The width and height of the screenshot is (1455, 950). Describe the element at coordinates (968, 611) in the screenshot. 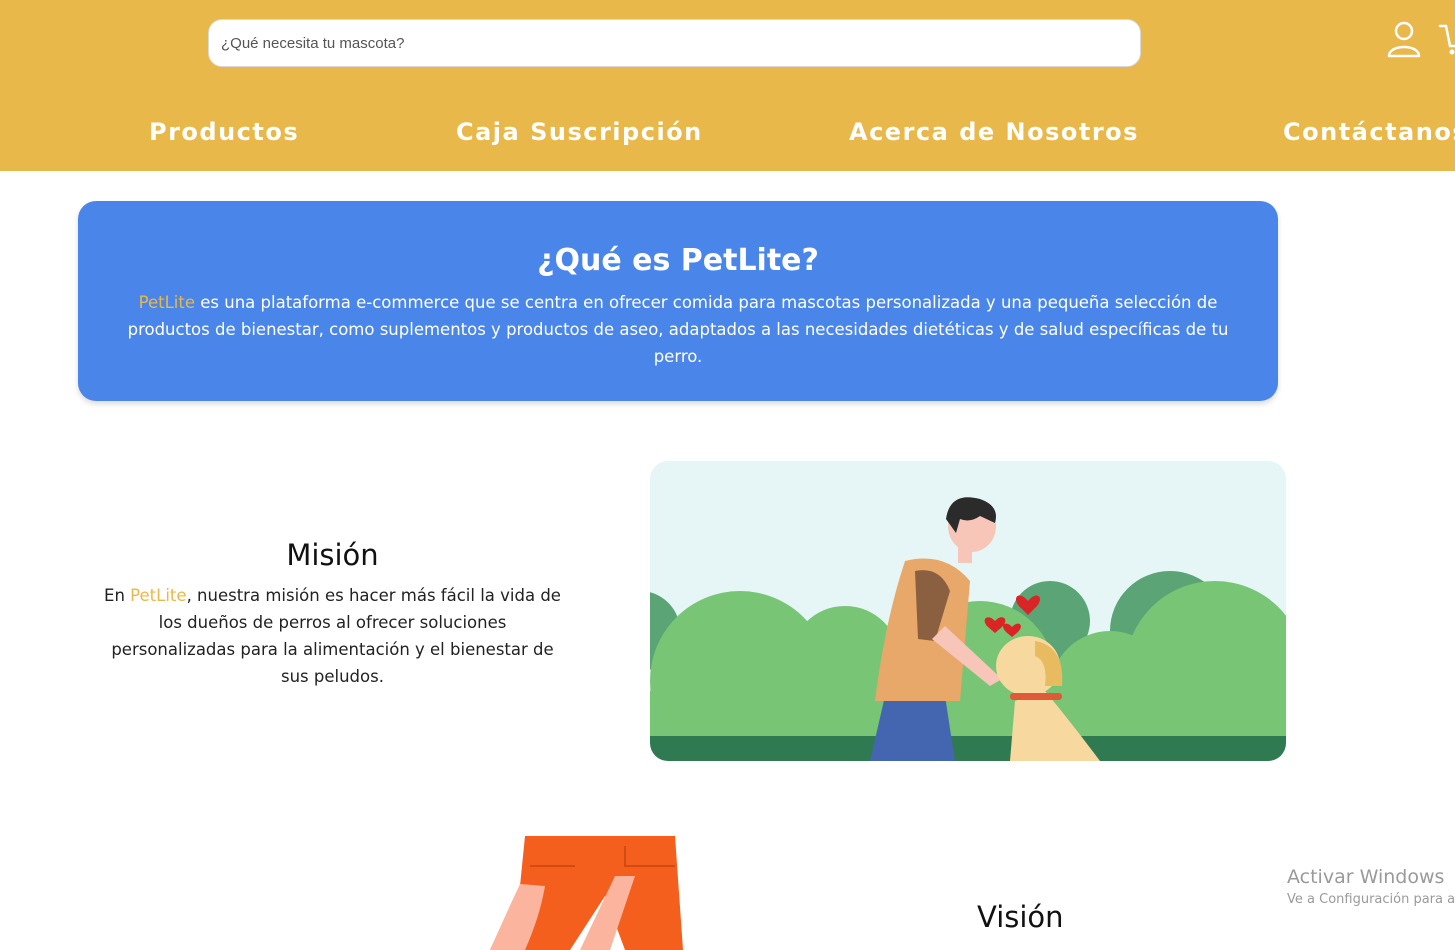

I see `man-with-dog-illustration` at that location.